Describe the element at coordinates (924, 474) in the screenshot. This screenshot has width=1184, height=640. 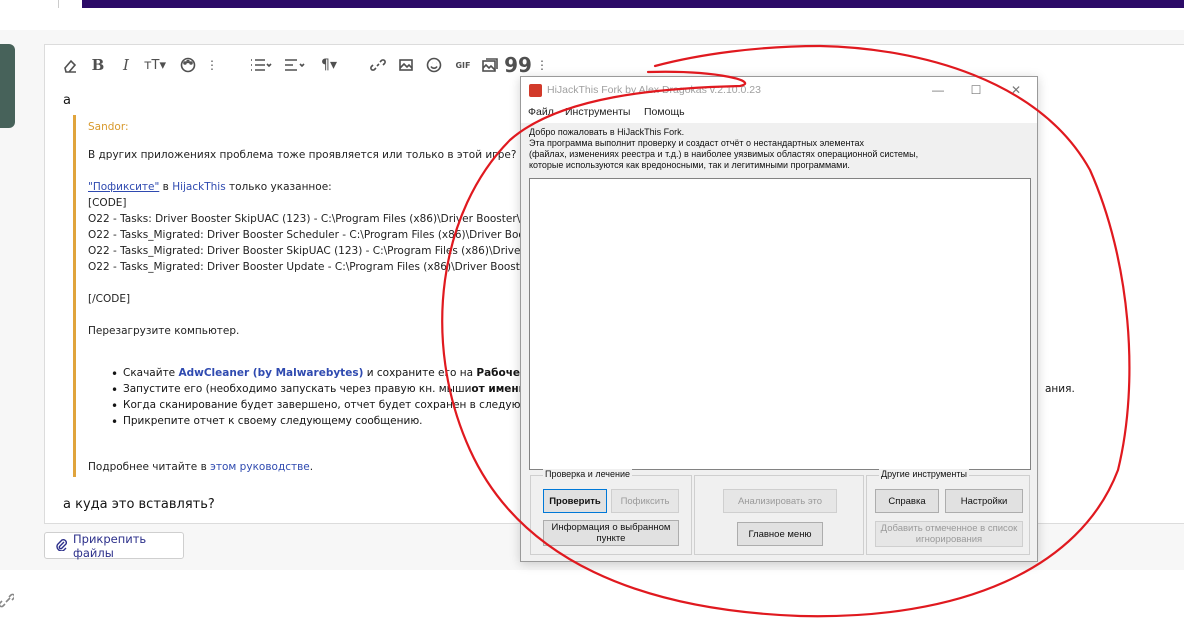
I see `other-tools-legend: Другие инструменты` at that location.